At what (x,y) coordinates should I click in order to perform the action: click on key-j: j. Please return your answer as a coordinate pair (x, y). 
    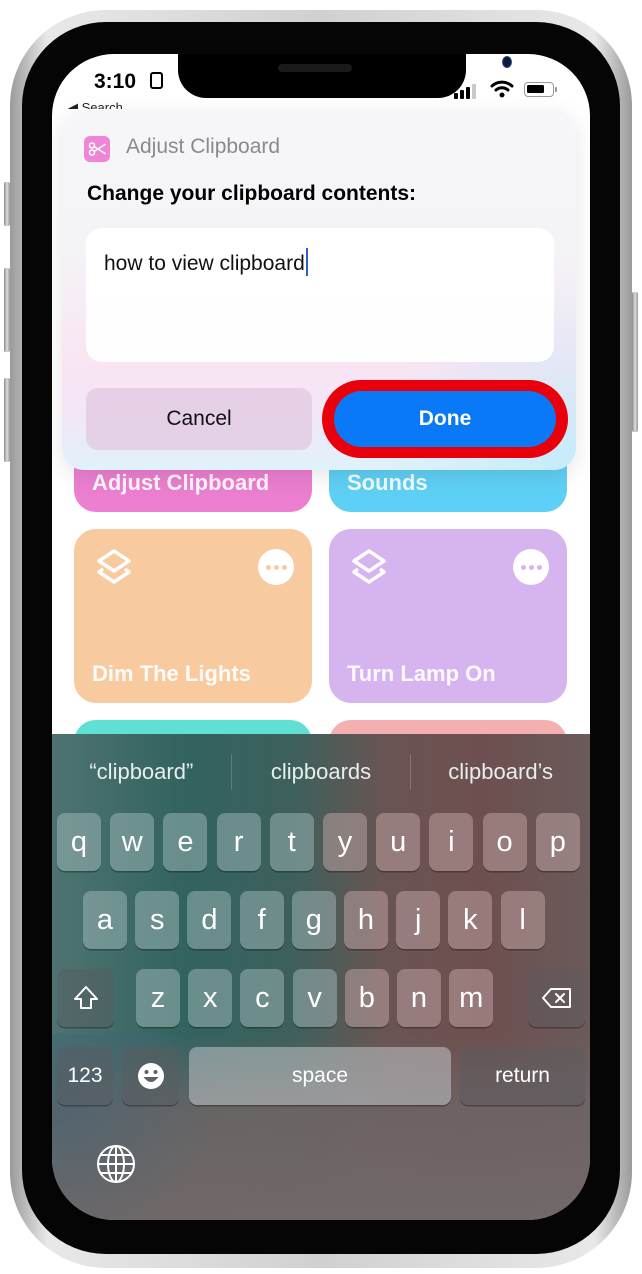
    Looking at the image, I should click on (418, 920).